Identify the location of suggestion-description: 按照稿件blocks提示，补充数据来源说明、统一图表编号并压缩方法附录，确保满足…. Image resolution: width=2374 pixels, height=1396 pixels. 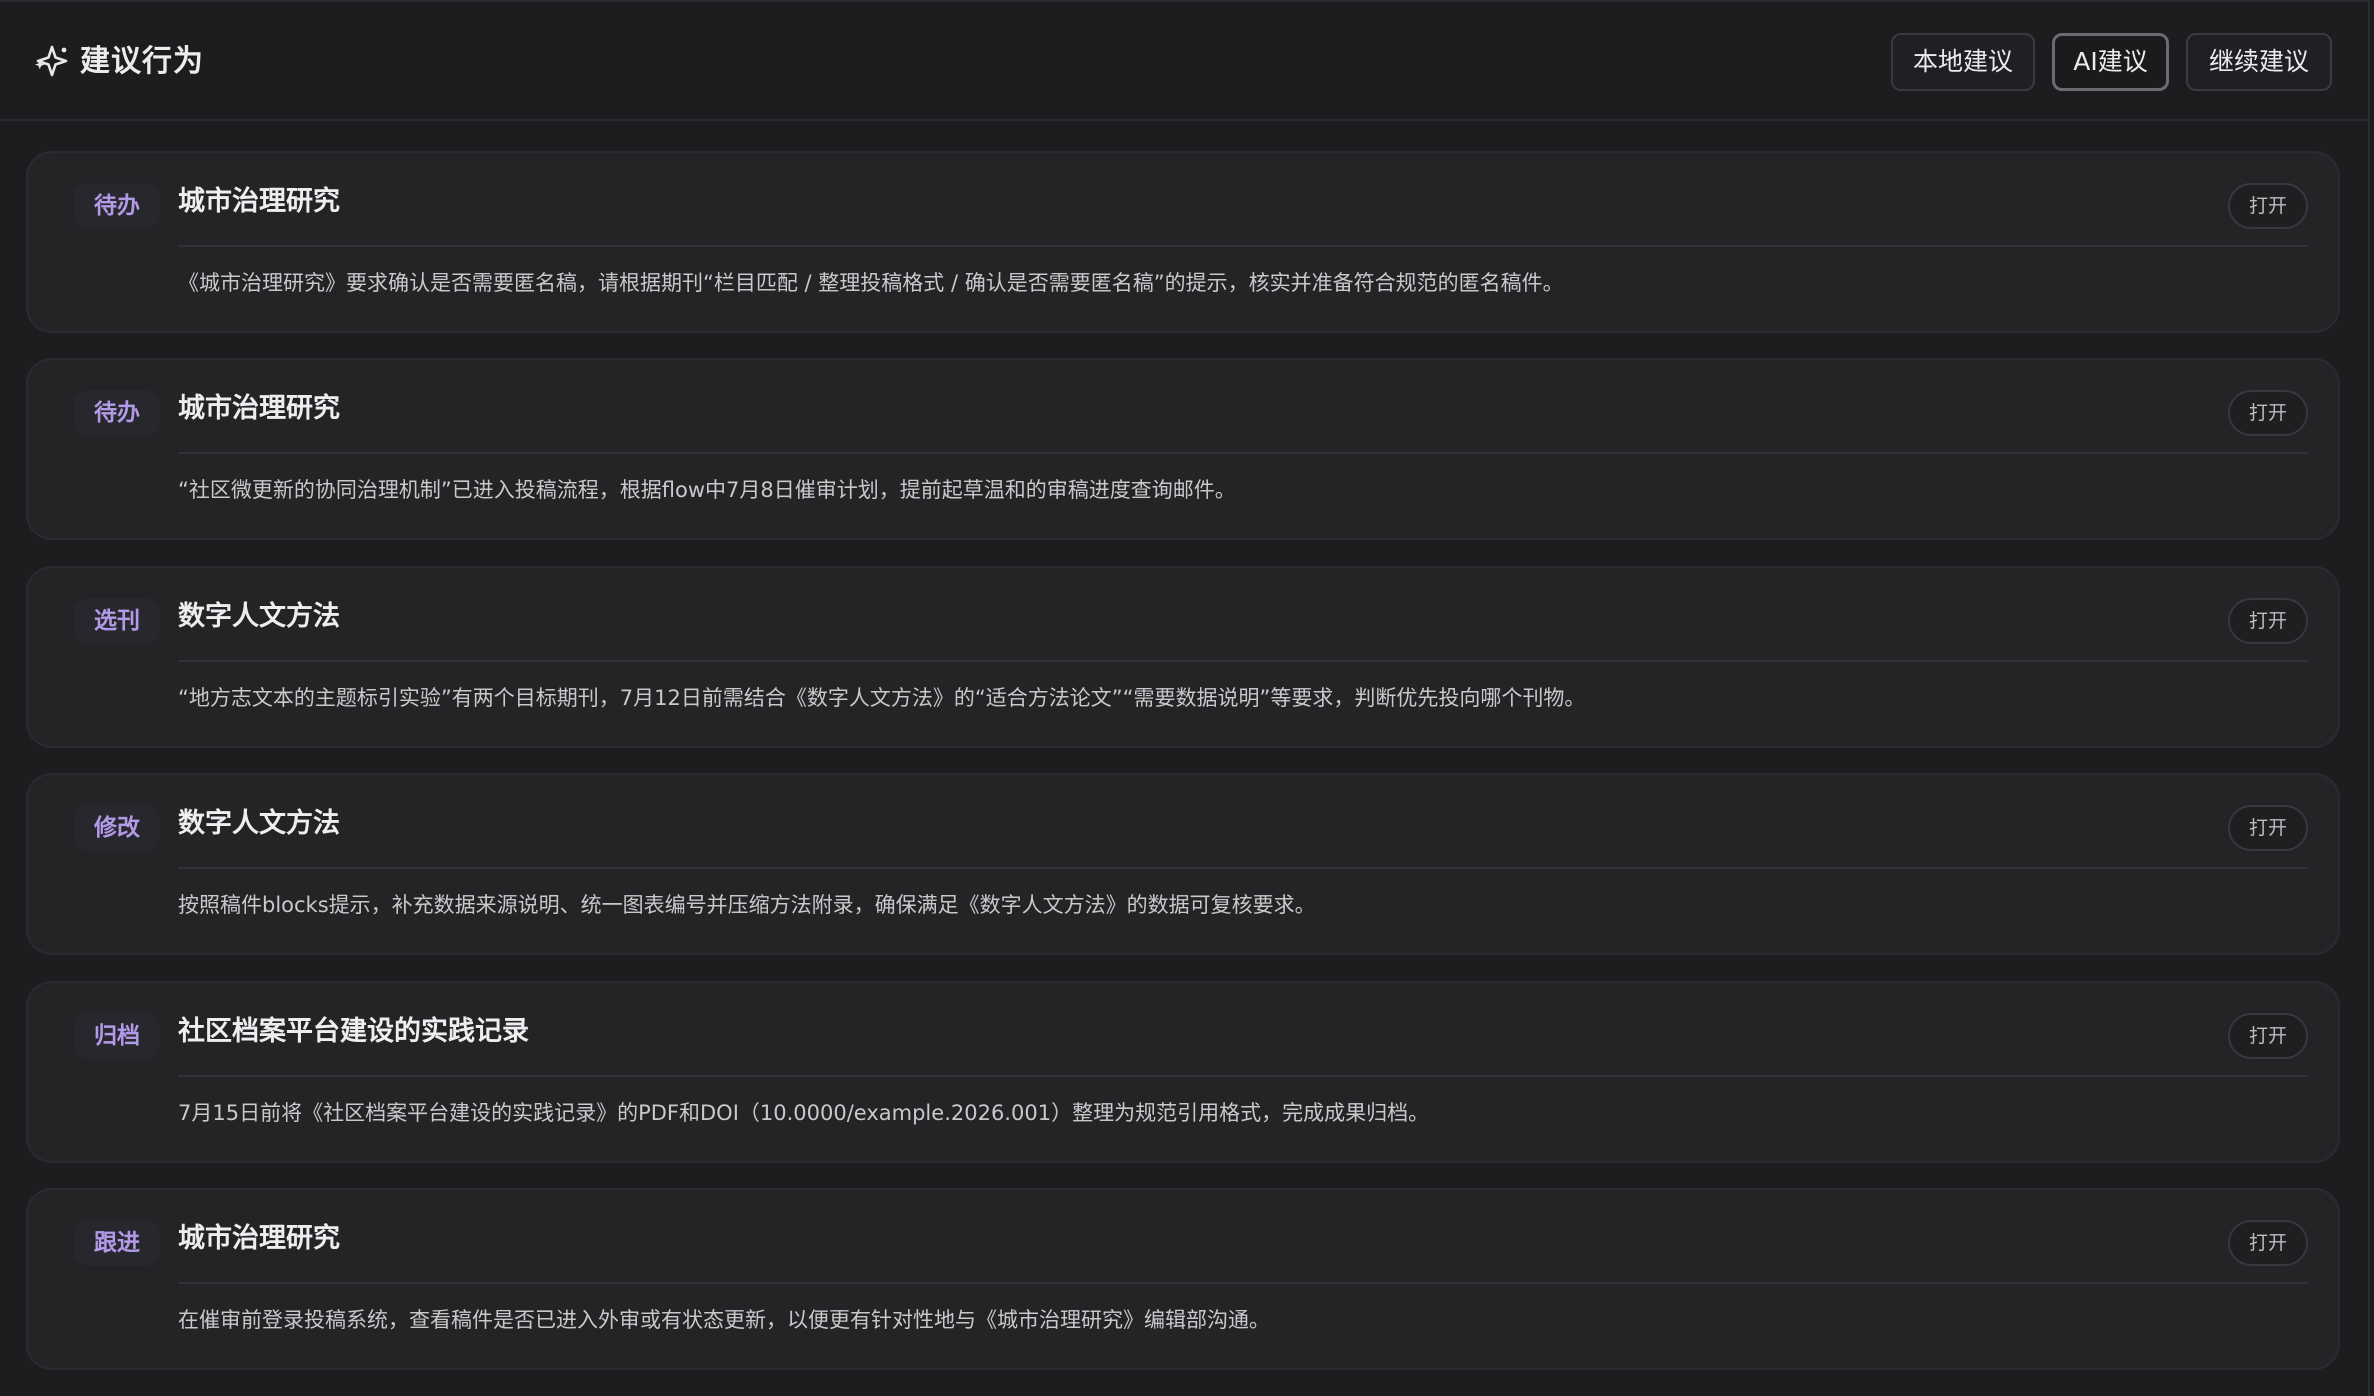
(747, 905).